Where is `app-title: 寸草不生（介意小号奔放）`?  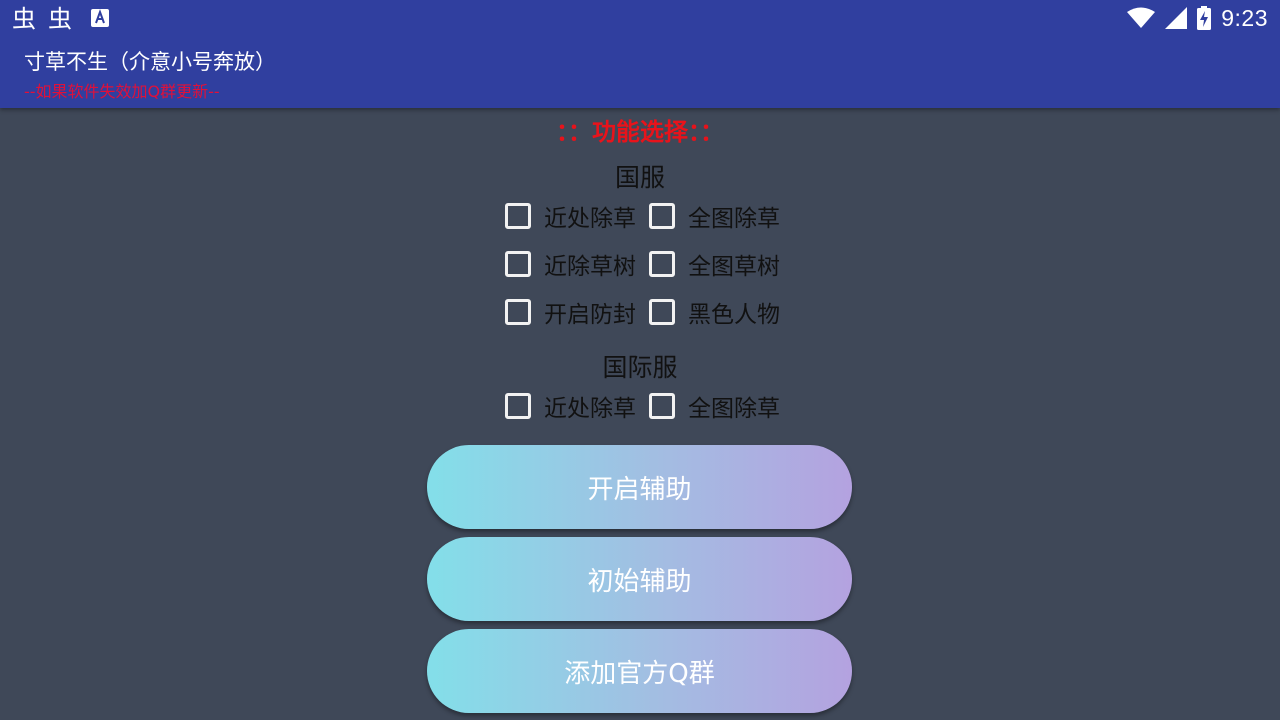
app-title: 寸草不生（介意小号奔放） is located at coordinates (150, 62).